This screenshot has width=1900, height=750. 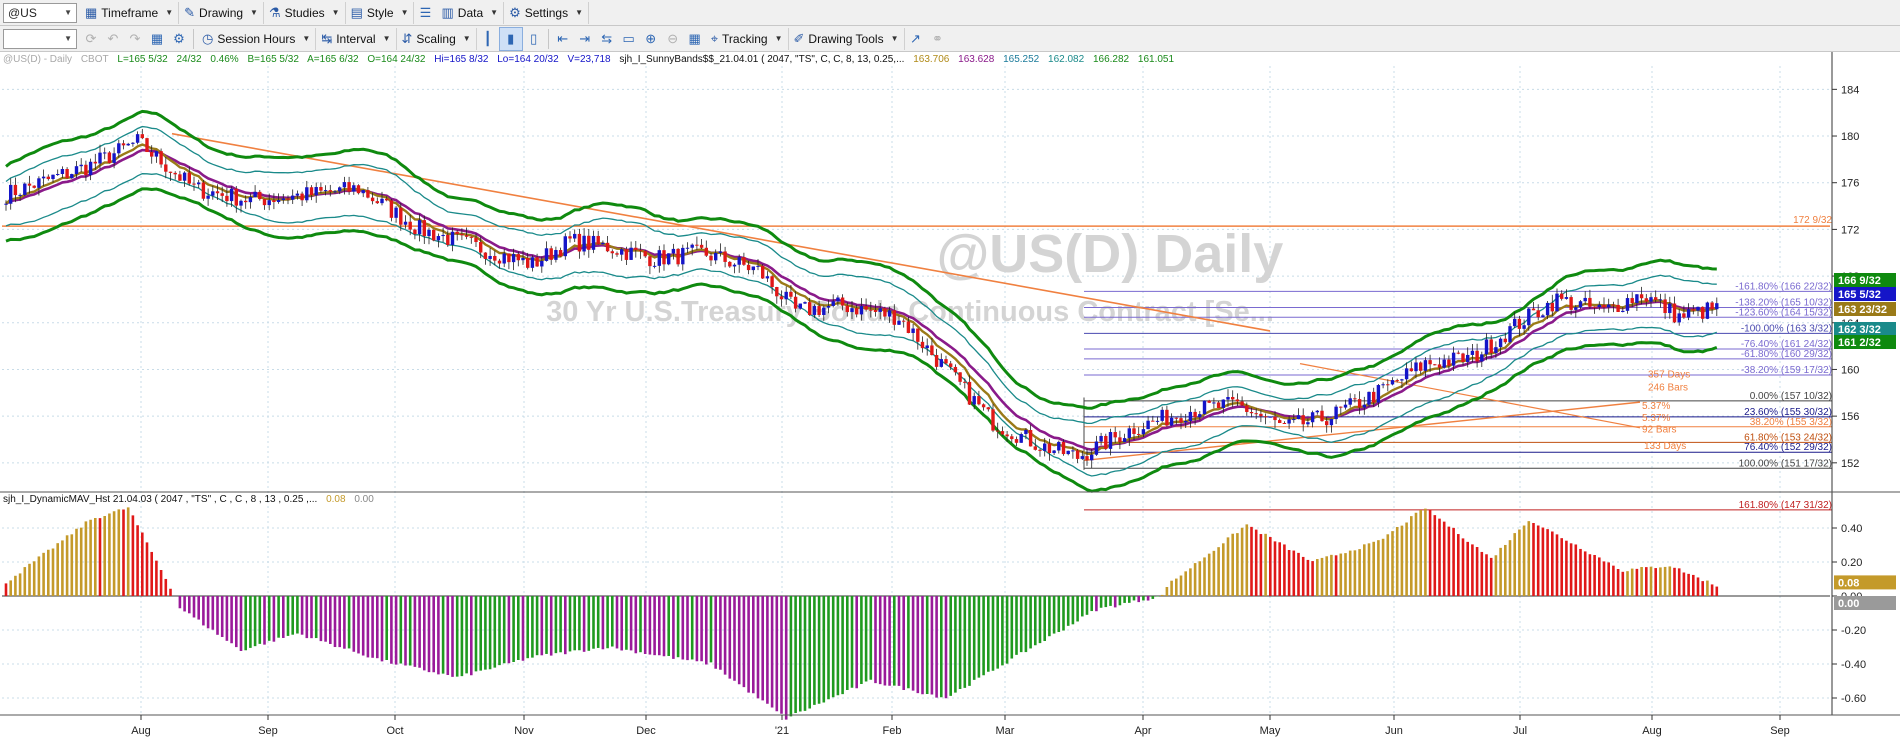 I want to click on fib-level-label: 161.80% (147 31/32), so click(x=1785, y=505).